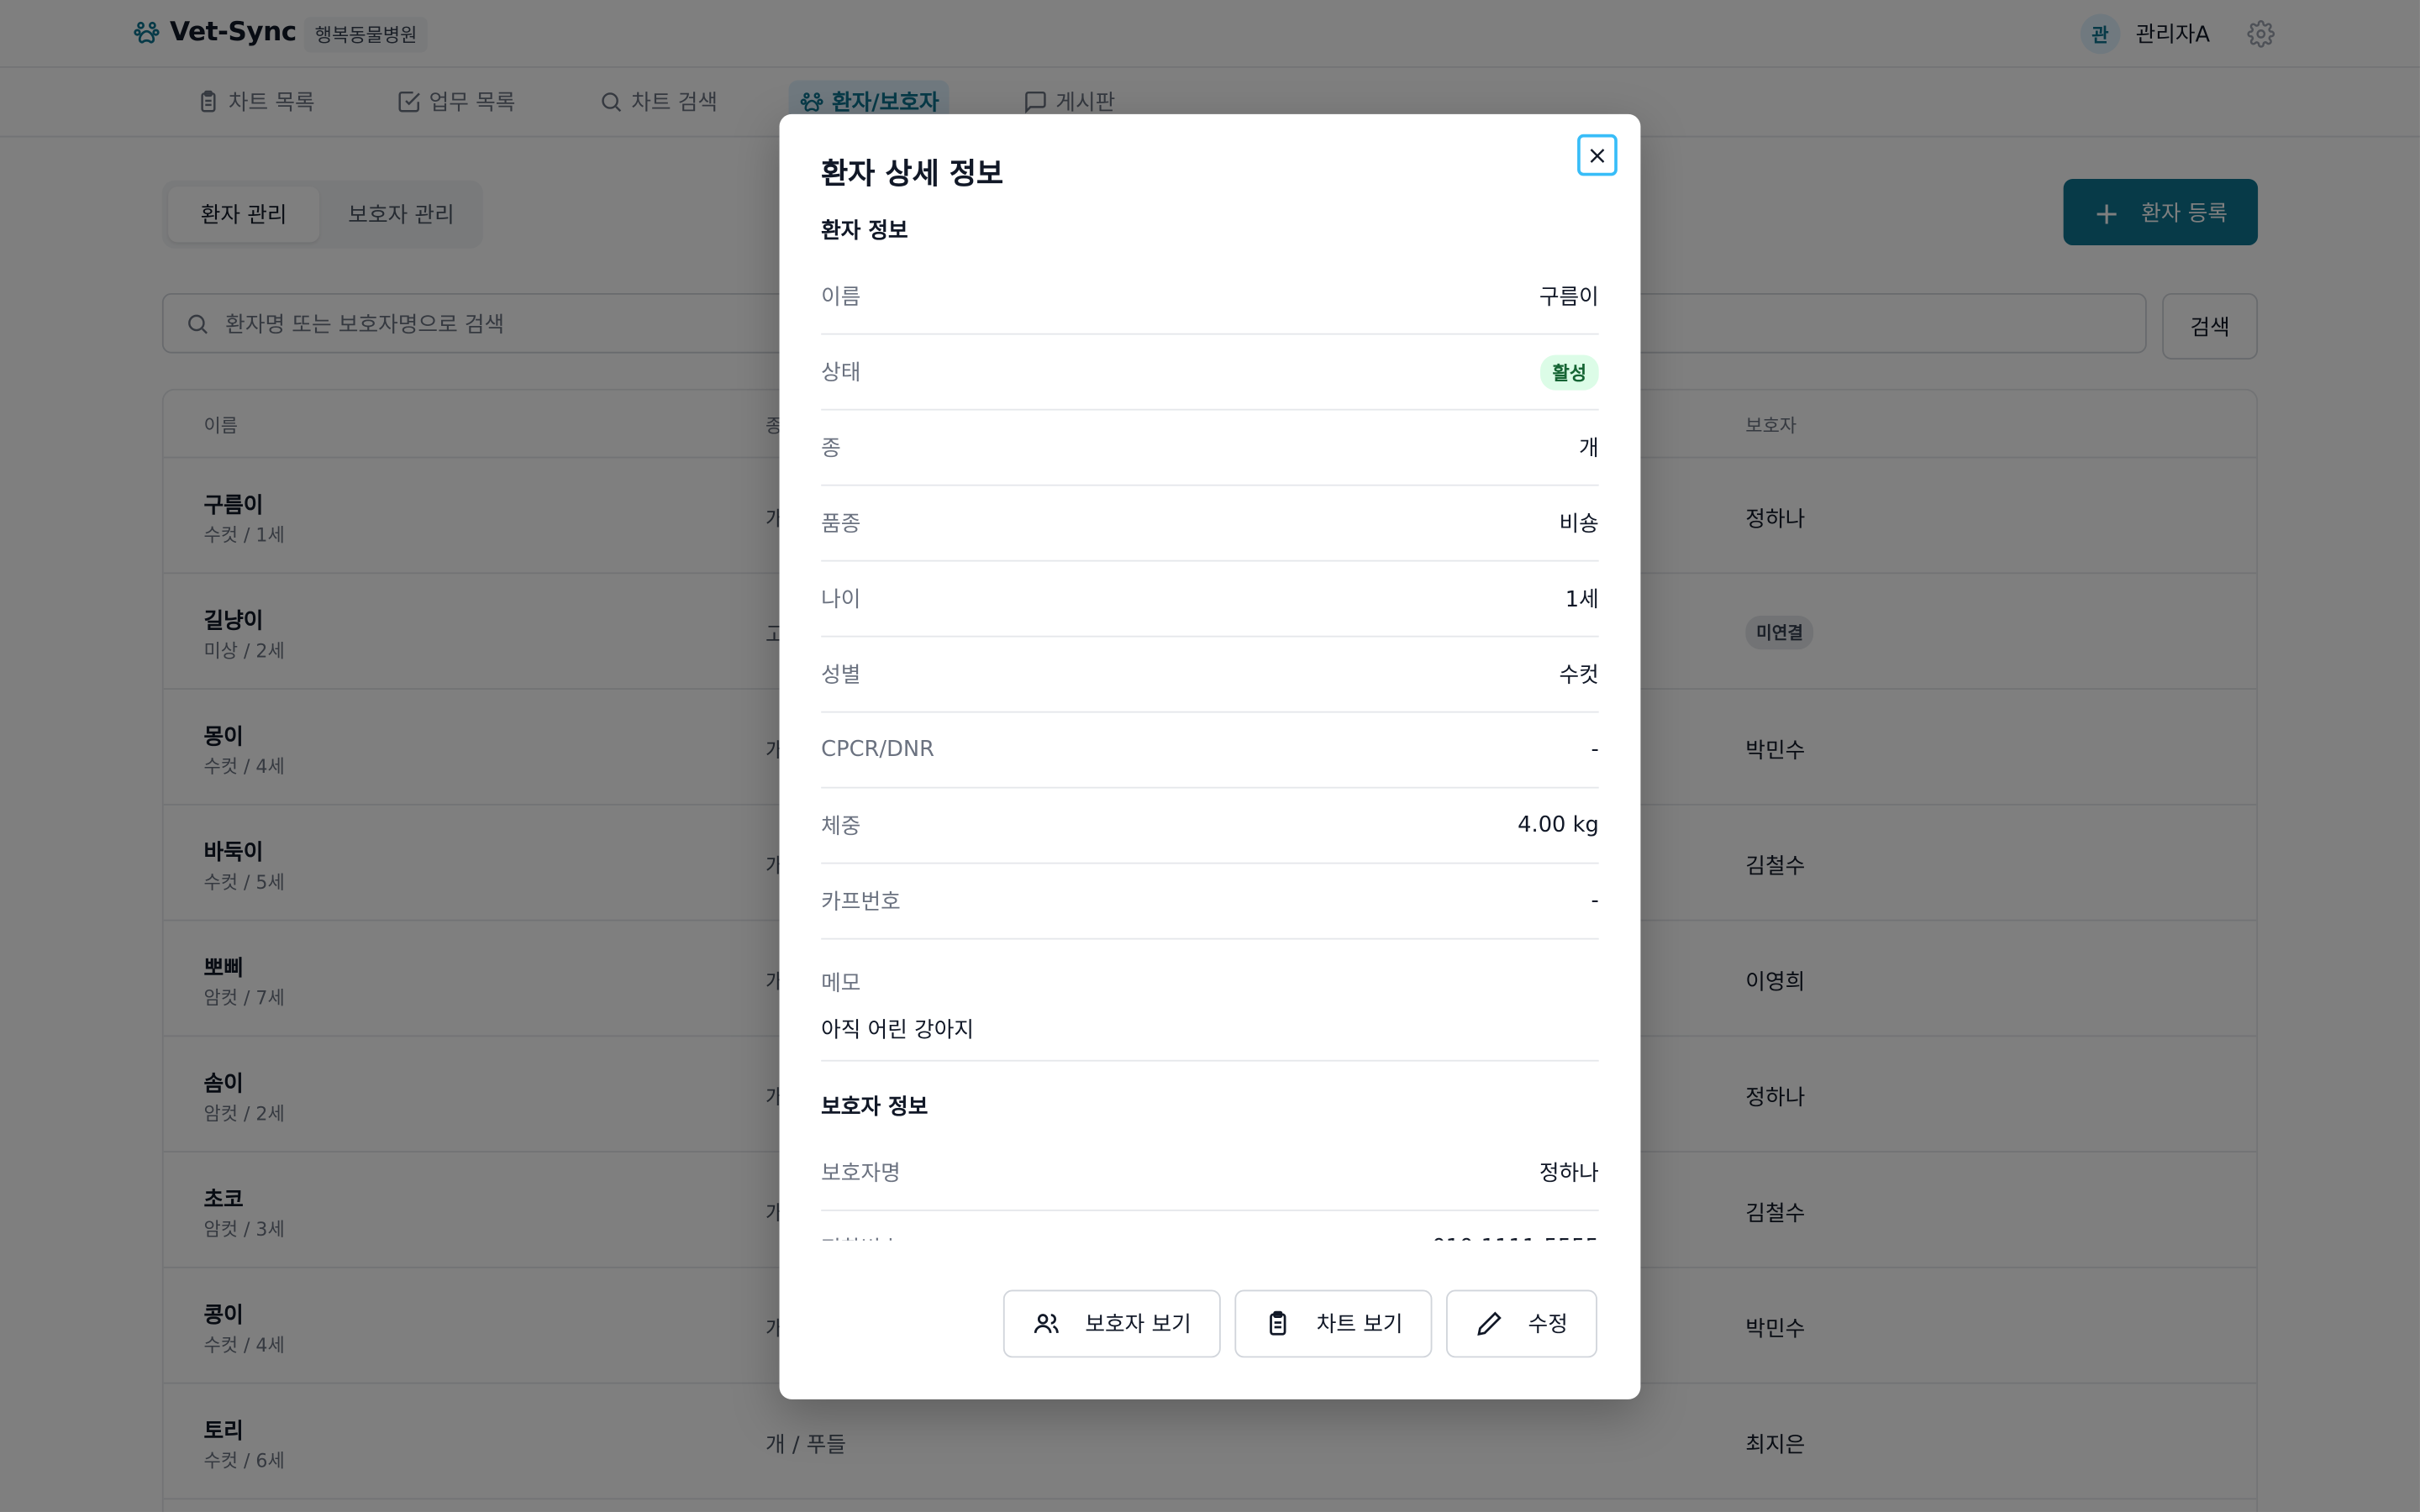 The image size is (2420, 1512). What do you see at coordinates (1569, 1174) in the screenshot?
I see `field-value: 정하나` at bounding box center [1569, 1174].